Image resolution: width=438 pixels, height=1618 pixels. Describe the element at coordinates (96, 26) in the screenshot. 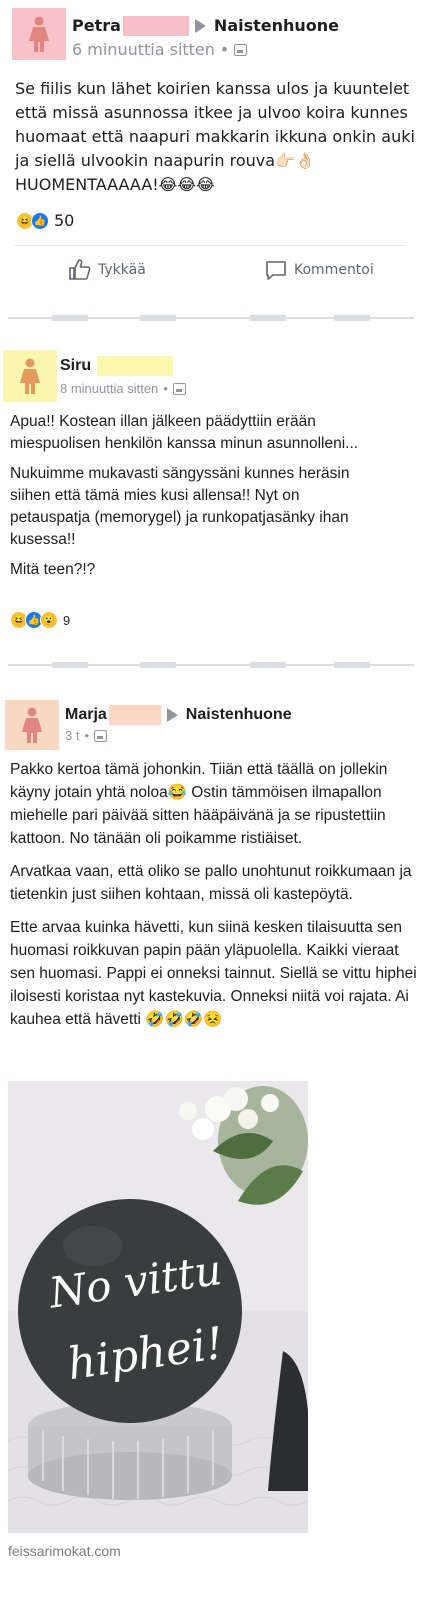

I see `author-name: Petra` at that location.